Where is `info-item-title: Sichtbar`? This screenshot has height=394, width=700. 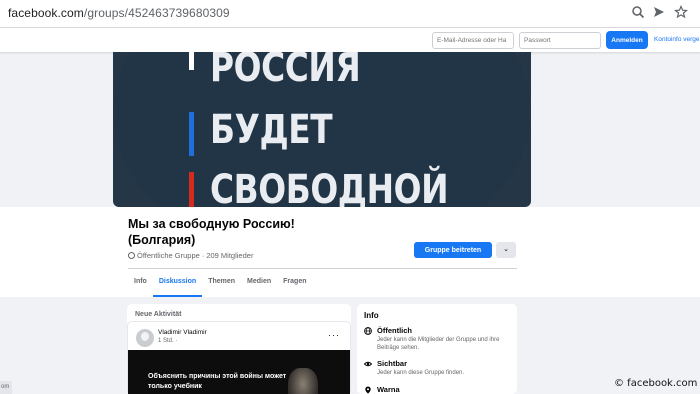
info-item-title: Sichtbar is located at coordinates (392, 363).